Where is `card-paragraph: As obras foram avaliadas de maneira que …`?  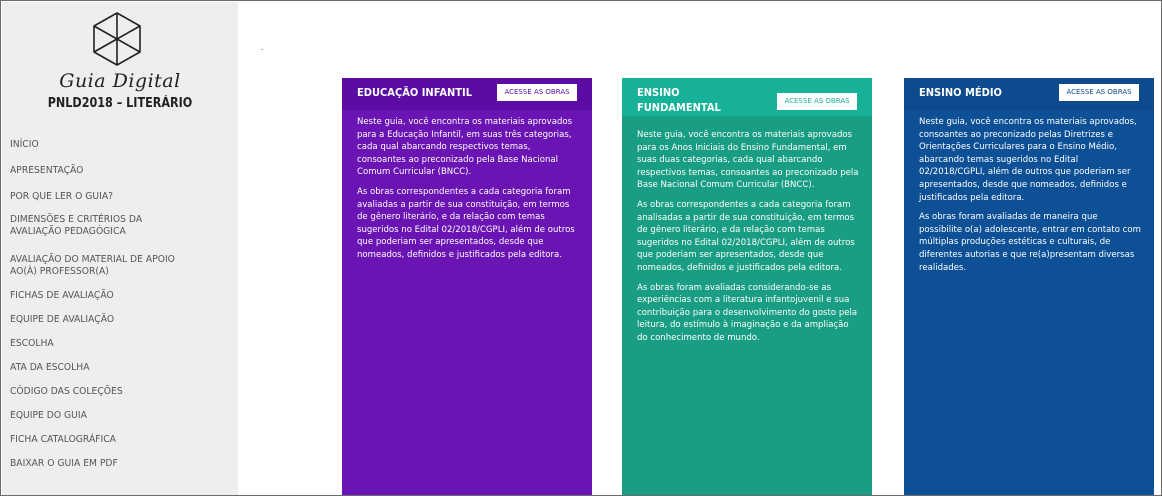
card-paragraph: As obras foram avaliadas de maneira que … is located at coordinates (1030, 242).